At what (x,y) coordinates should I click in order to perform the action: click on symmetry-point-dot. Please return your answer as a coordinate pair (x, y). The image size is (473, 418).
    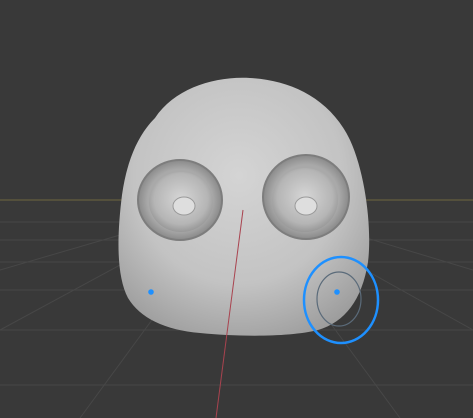
    Looking at the image, I should click on (151, 292).